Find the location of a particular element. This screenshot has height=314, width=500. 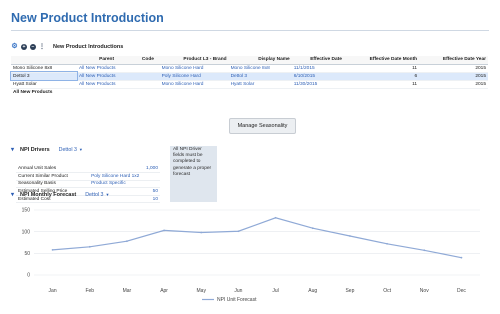

legend-label: NPI Unit Forecast is located at coordinates (237, 300).